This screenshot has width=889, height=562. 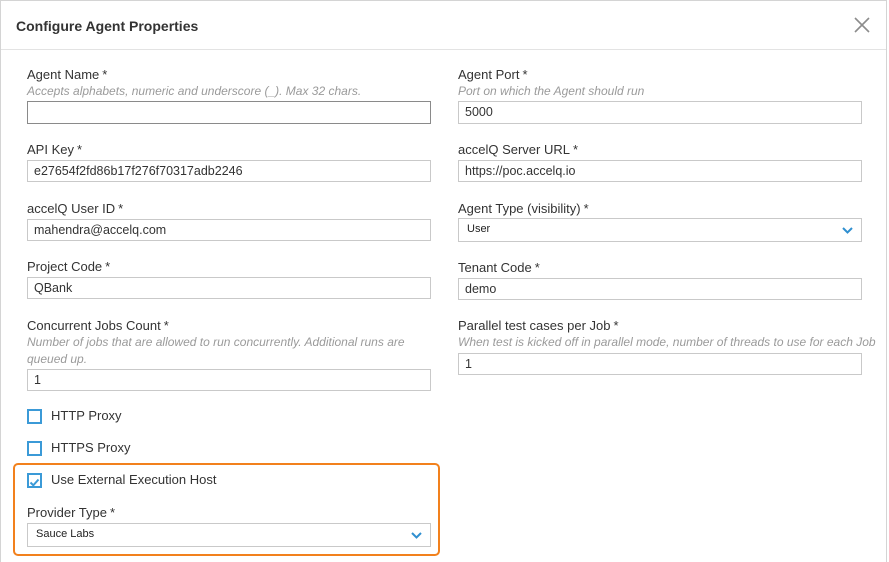 What do you see at coordinates (660, 112) in the screenshot?
I see `agent-port-input: 5000` at bounding box center [660, 112].